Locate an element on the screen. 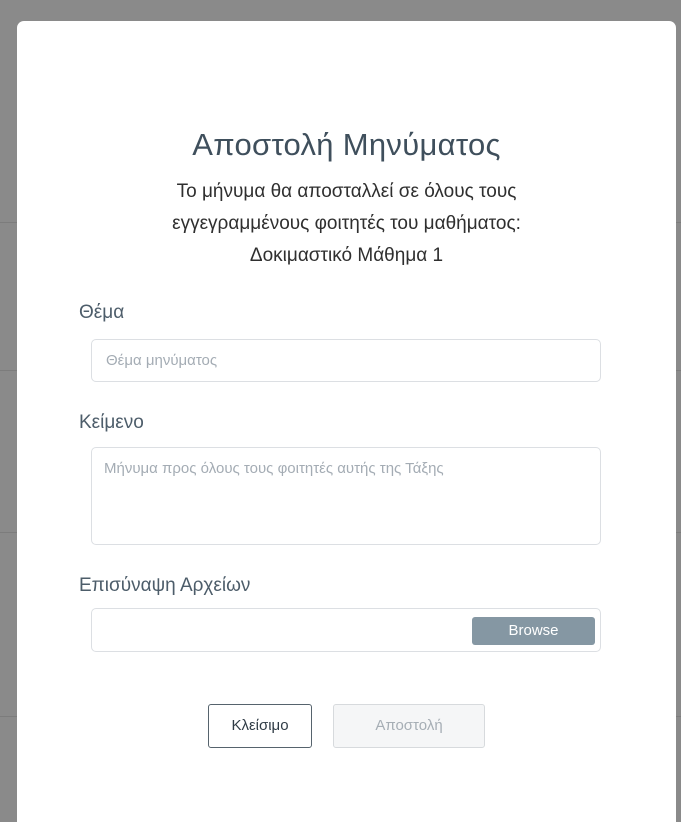  description-line: Το μήνυμα θα αποσταλλεί σε όλους τους is located at coordinates (346, 191).